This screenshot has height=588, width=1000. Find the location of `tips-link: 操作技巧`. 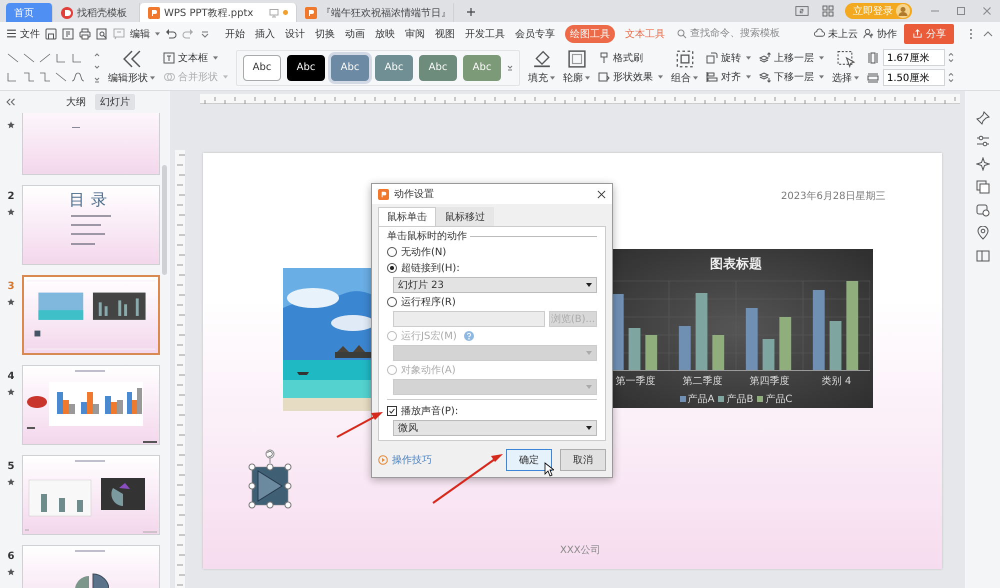

tips-link: 操作技巧 is located at coordinates (405, 460).